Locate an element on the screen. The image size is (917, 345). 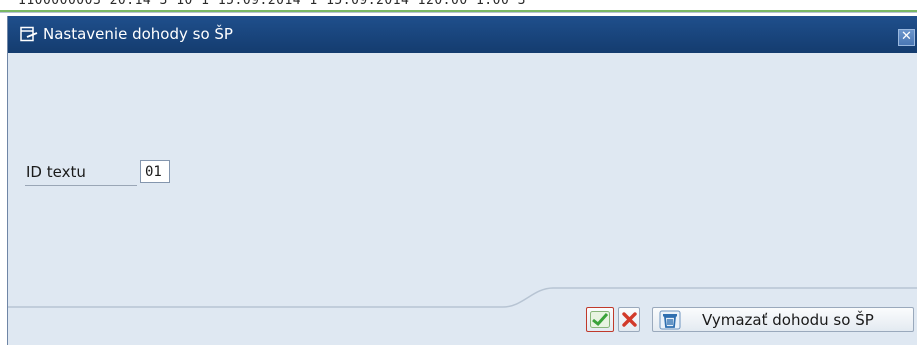
cancel-button is located at coordinates (629, 319).